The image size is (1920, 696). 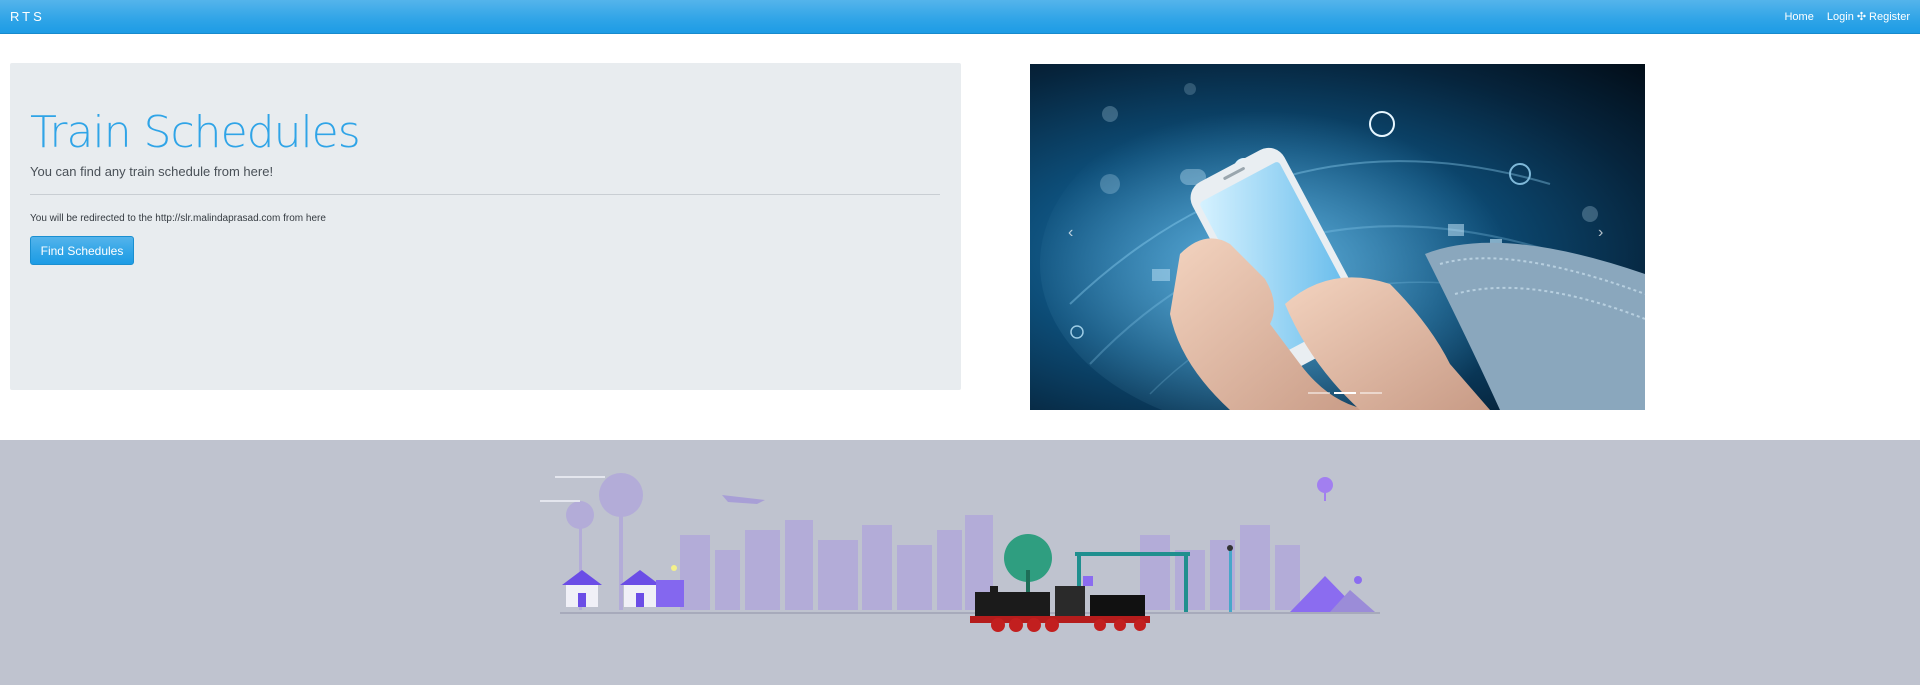 What do you see at coordinates (485, 194) in the screenshot?
I see `divider` at bounding box center [485, 194].